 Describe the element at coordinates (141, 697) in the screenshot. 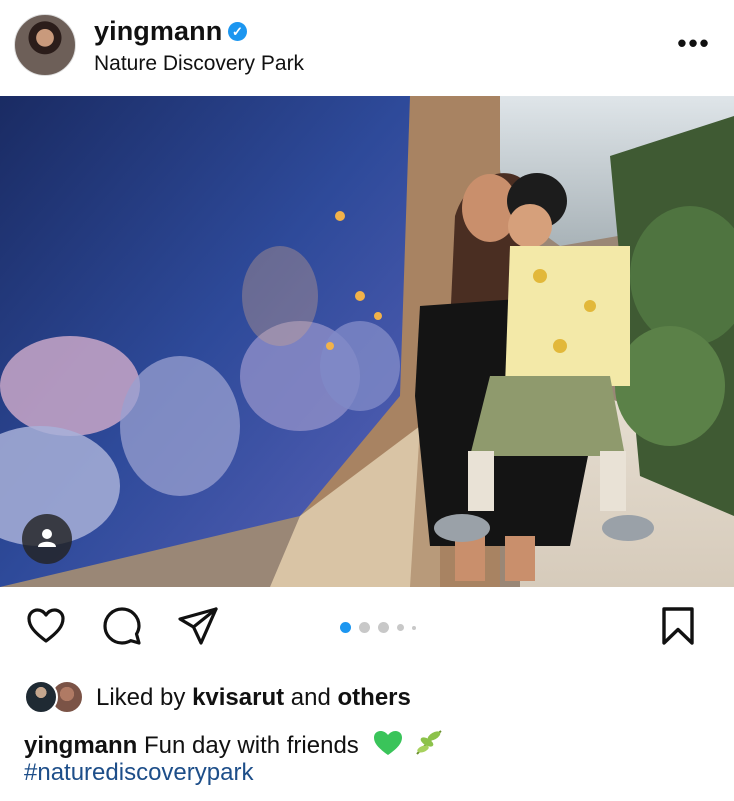

I see `likes-prefix: Liked by` at that location.